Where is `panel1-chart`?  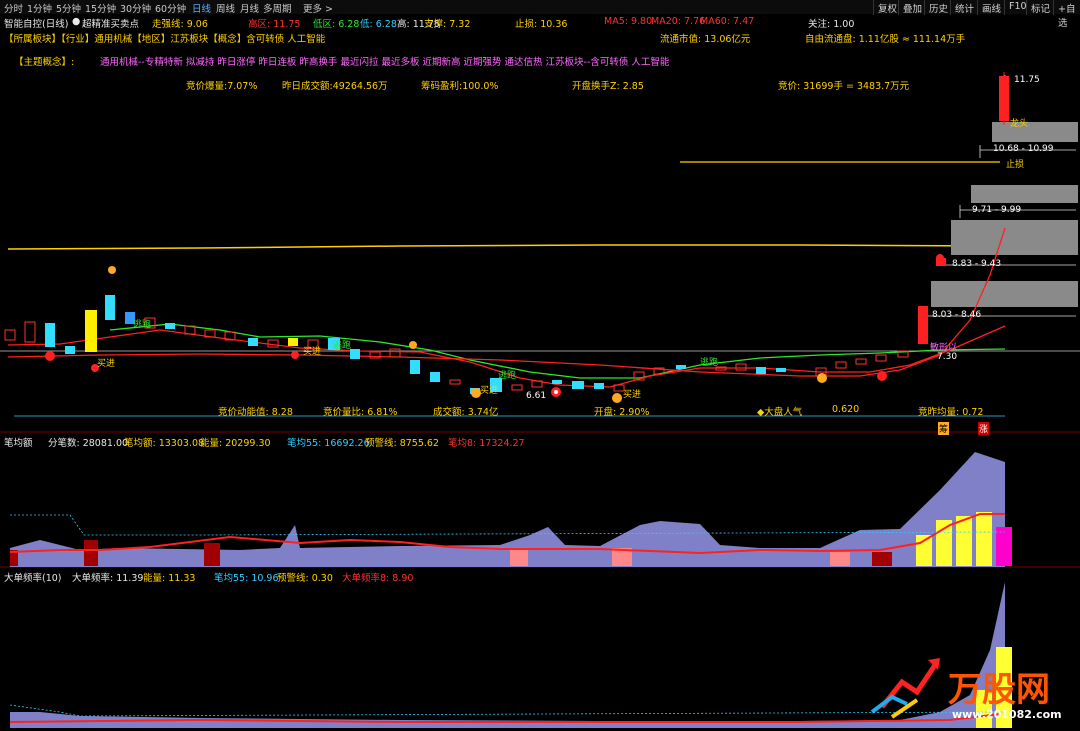
panel1-chart is located at coordinates (510, 509).